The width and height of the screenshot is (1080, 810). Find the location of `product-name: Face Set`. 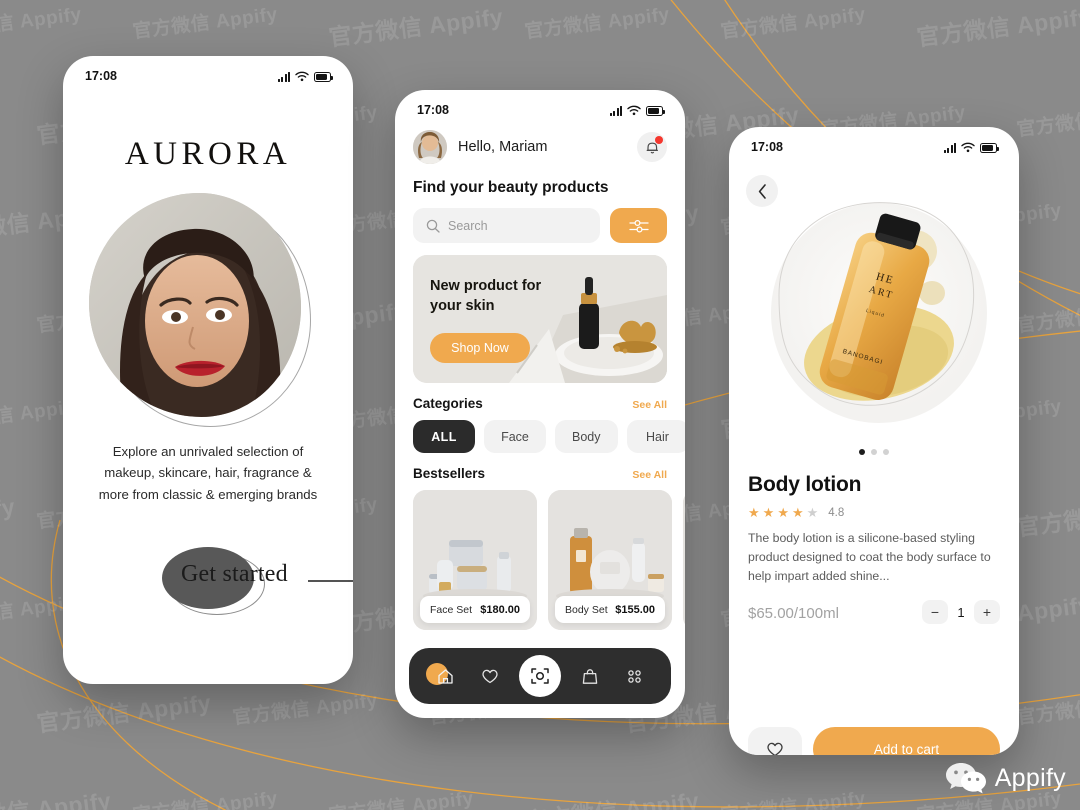

product-name: Face Set is located at coordinates (451, 609).